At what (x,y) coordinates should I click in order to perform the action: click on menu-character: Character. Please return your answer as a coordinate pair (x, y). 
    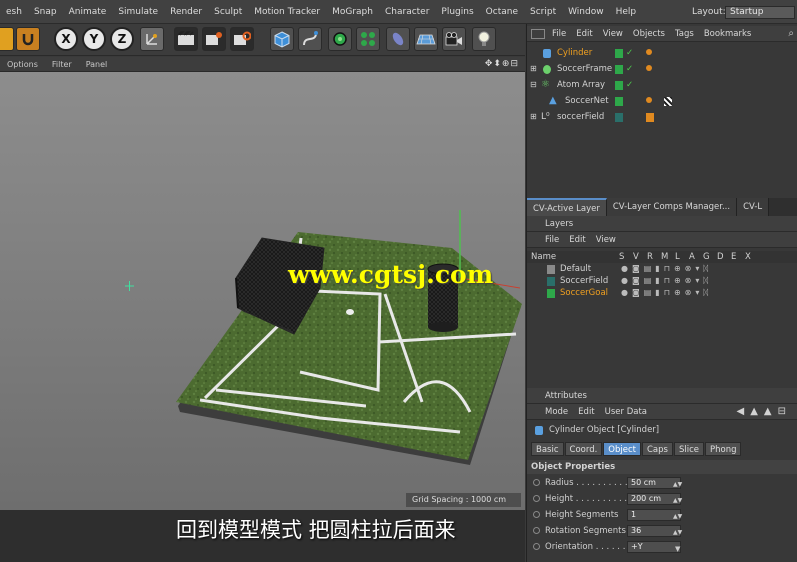
    Looking at the image, I should click on (407, 12).